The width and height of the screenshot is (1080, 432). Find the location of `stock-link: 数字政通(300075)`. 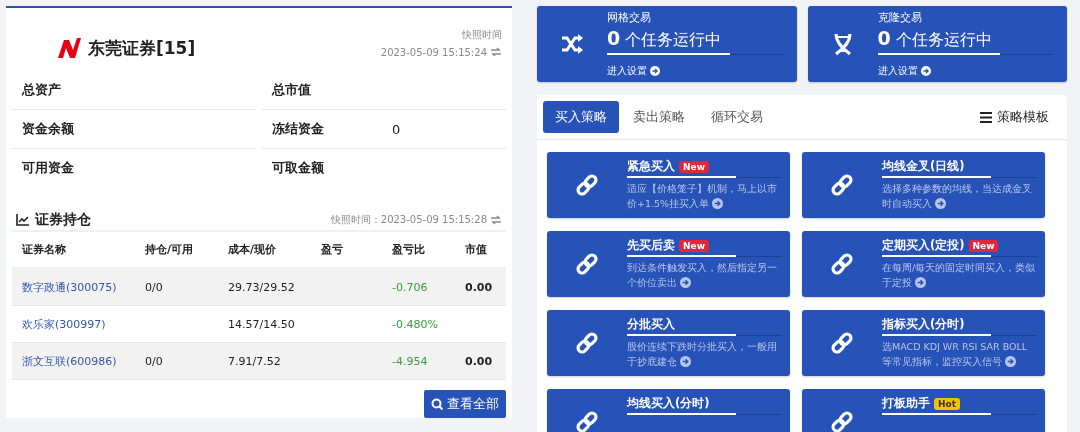

stock-link: 数字政通(300075) is located at coordinates (73, 287).